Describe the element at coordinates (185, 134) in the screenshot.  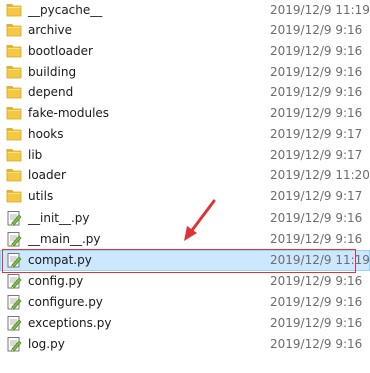
I see `file-row-hooks: hooks 2019/12/9 9:17` at that location.